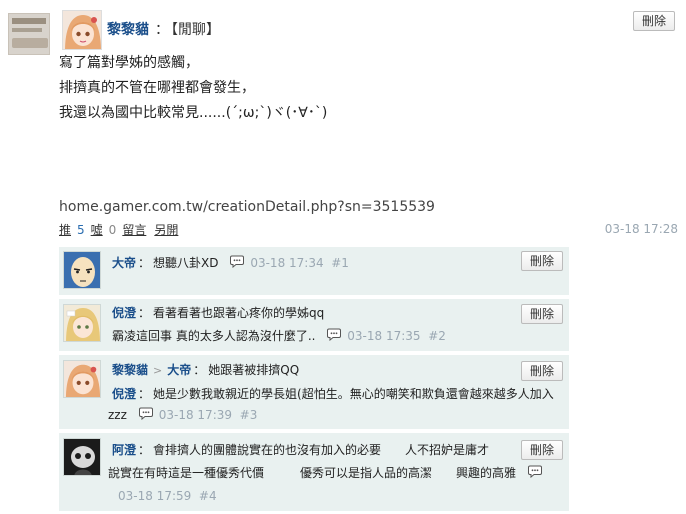 The height and width of the screenshot is (514, 686). Describe the element at coordinates (321, 450) in the screenshot. I see `comment-text: 會排擠人的團體說實在的也沒有加入的必要 人不招妒是庸才` at that location.